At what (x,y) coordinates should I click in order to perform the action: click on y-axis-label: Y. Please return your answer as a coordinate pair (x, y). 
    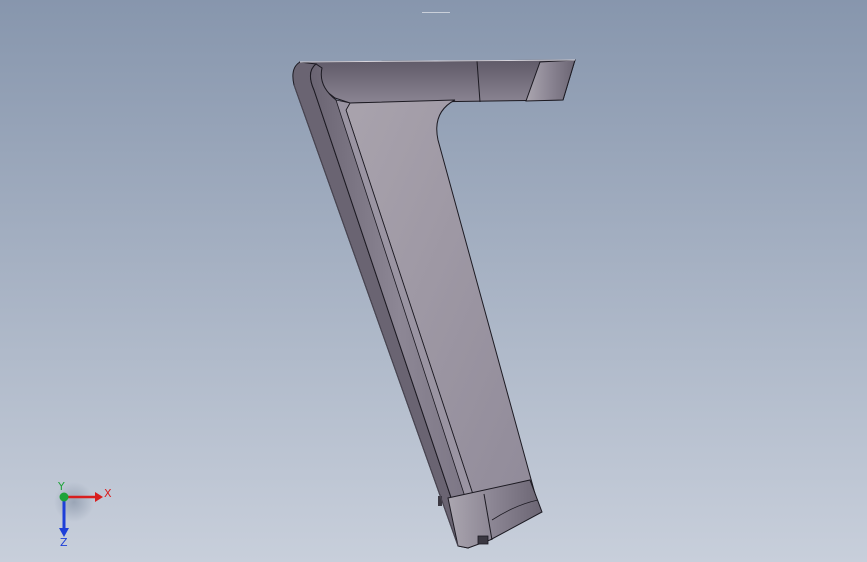
    Looking at the image, I should click on (61, 487).